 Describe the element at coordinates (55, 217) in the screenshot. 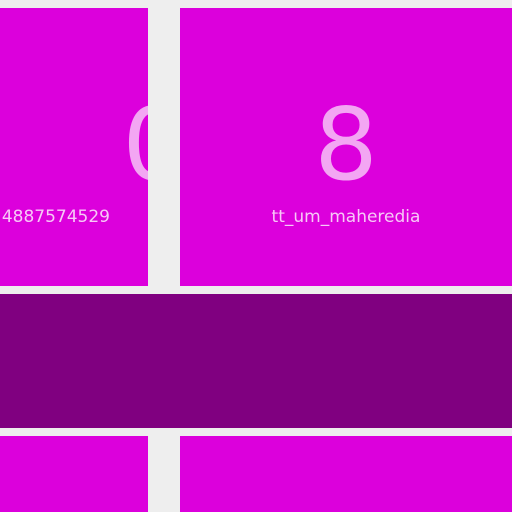

I see `tile-username: 4887574529` at that location.